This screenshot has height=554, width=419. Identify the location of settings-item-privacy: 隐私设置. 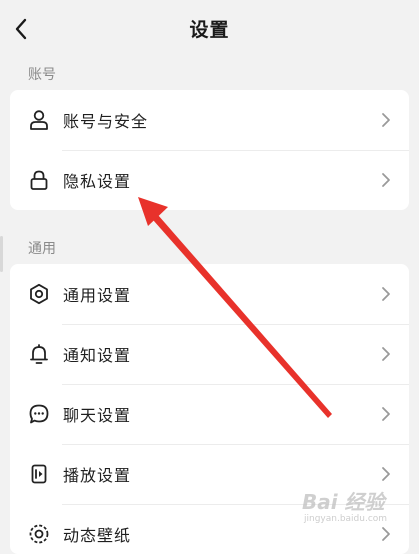
(209, 180).